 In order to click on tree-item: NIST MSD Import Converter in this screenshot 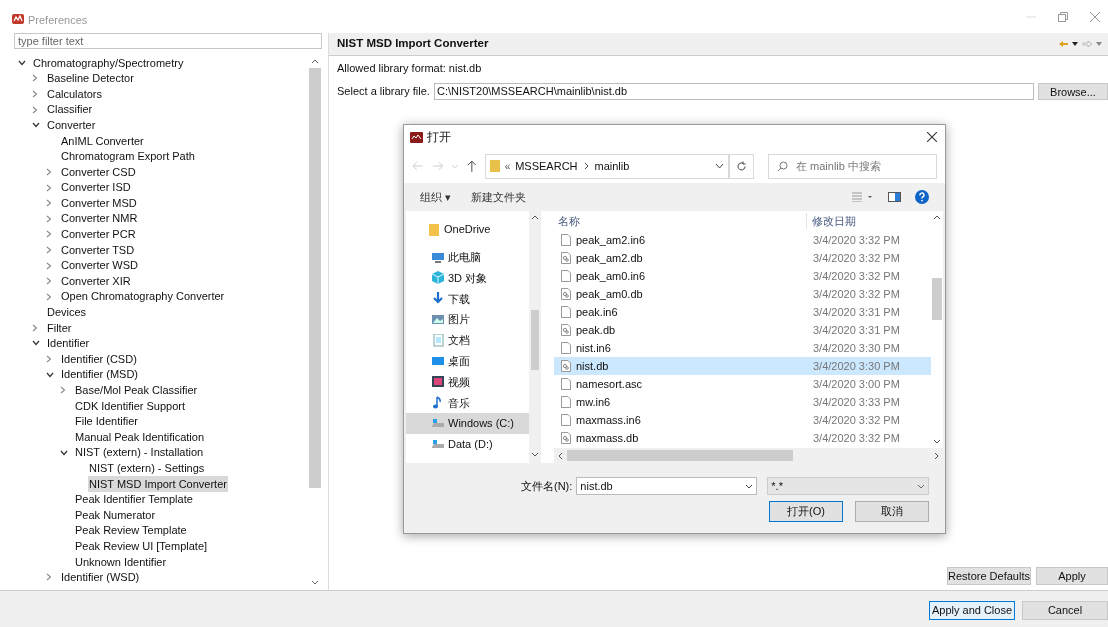, I will do `click(158, 484)`.